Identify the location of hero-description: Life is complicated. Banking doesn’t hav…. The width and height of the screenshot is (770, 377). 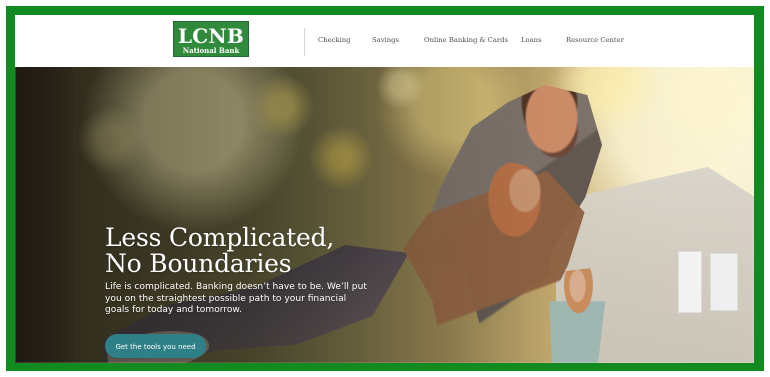
(236, 298).